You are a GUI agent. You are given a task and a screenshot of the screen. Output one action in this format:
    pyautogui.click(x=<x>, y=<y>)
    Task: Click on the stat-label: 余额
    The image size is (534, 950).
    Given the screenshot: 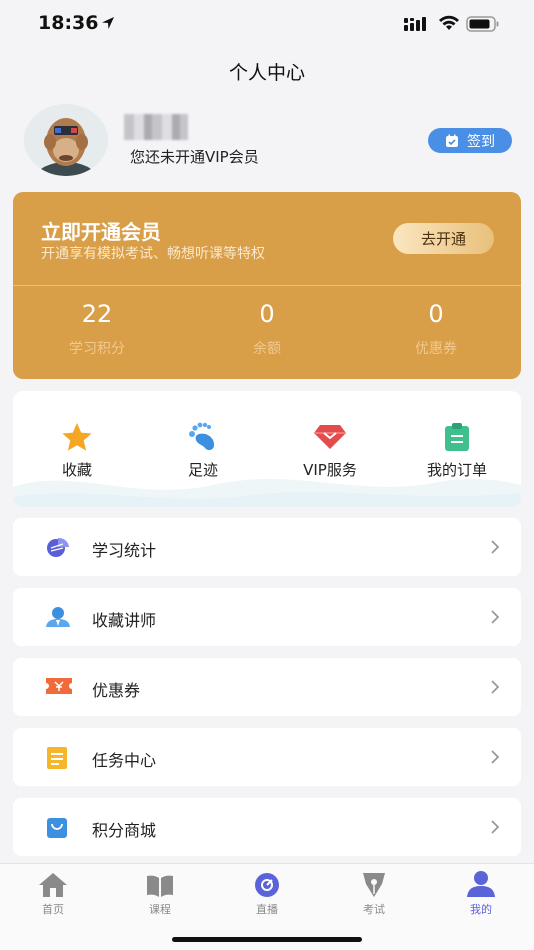 What is the action you would take?
    pyautogui.click(x=267, y=349)
    